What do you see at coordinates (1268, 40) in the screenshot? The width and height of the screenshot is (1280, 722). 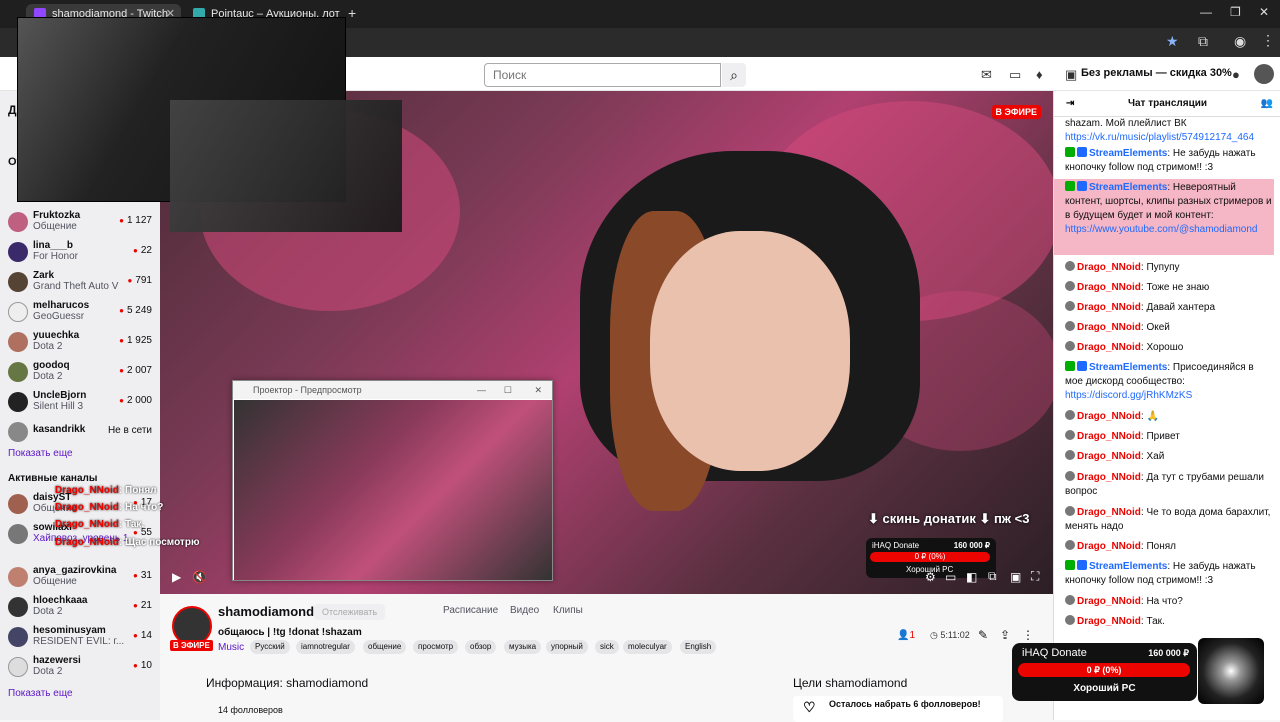 I see `menu-kebab-icon: ⋮` at bounding box center [1268, 40].